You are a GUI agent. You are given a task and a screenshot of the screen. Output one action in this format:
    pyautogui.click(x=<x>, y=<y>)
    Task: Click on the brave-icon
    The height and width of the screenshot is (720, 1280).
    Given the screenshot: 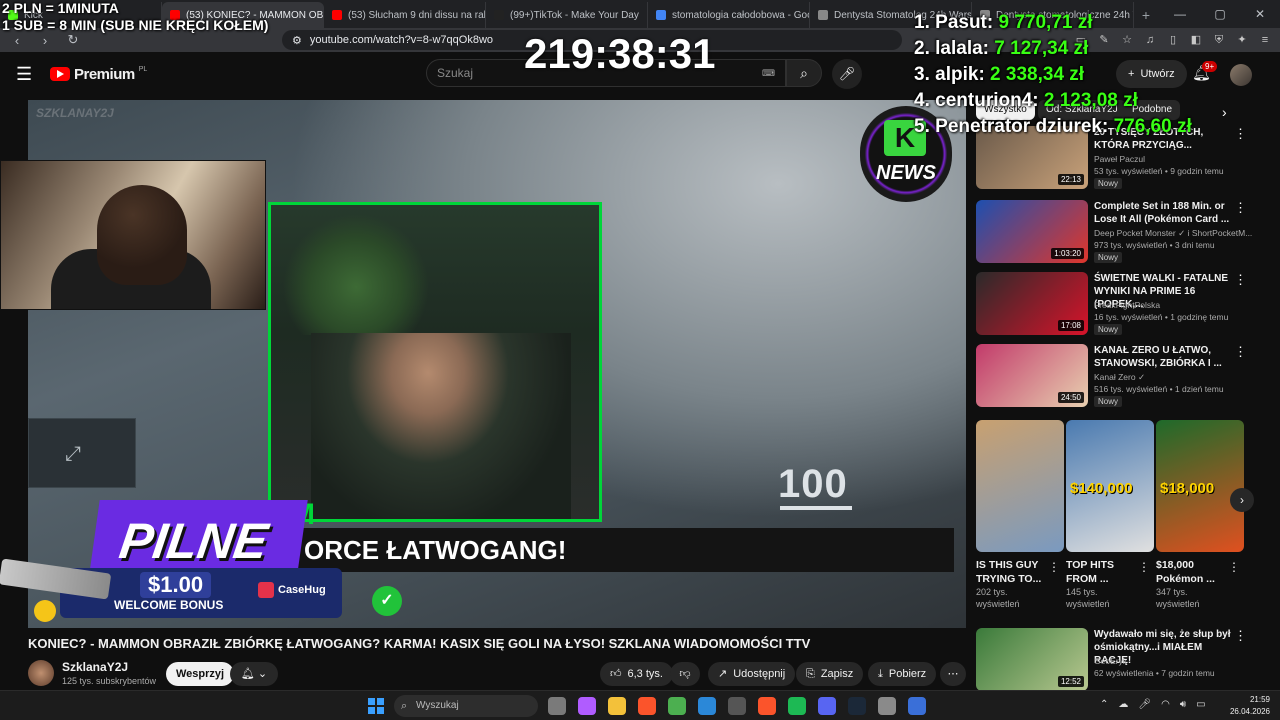 What is the action you would take?
    pyautogui.click(x=647, y=706)
    